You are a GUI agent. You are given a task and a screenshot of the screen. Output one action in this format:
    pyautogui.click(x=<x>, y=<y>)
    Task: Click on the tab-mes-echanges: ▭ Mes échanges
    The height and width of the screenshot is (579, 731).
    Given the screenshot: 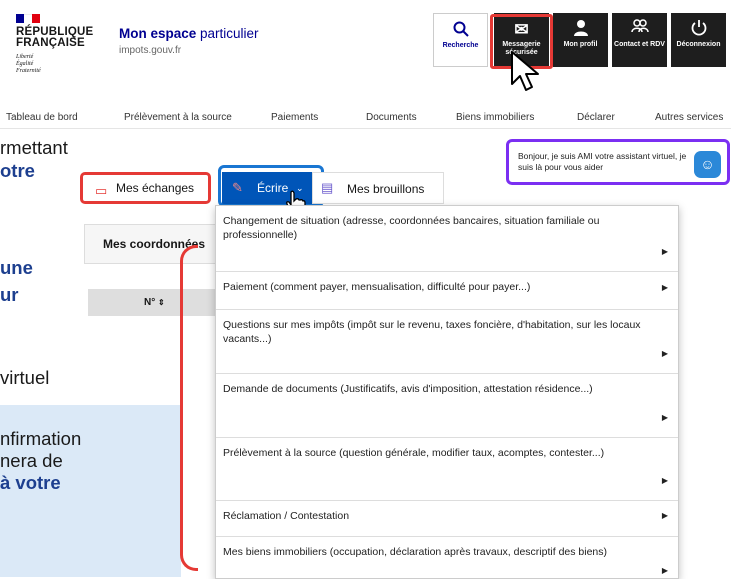 What is the action you would take?
    pyautogui.click(x=145, y=188)
    